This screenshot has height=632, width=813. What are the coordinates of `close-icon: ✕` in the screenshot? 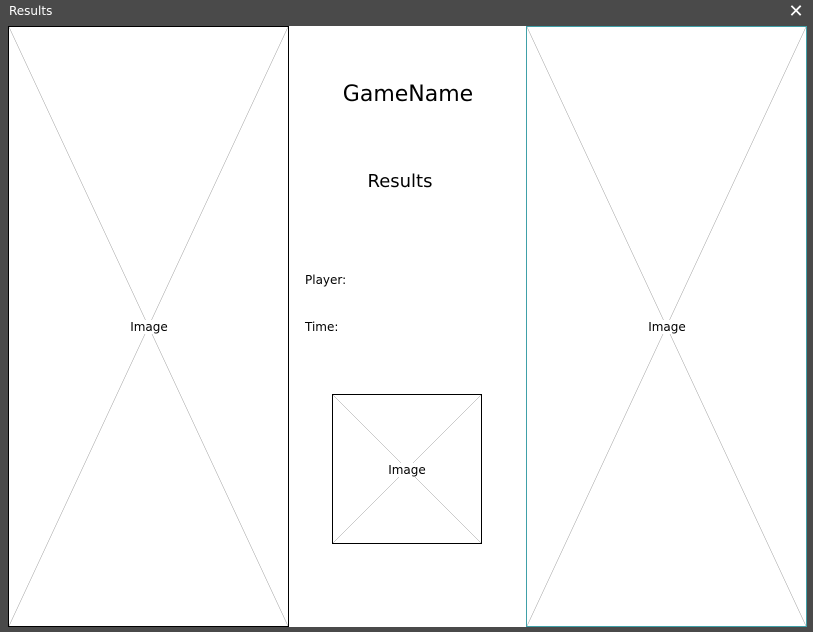 It's located at (796, 12).